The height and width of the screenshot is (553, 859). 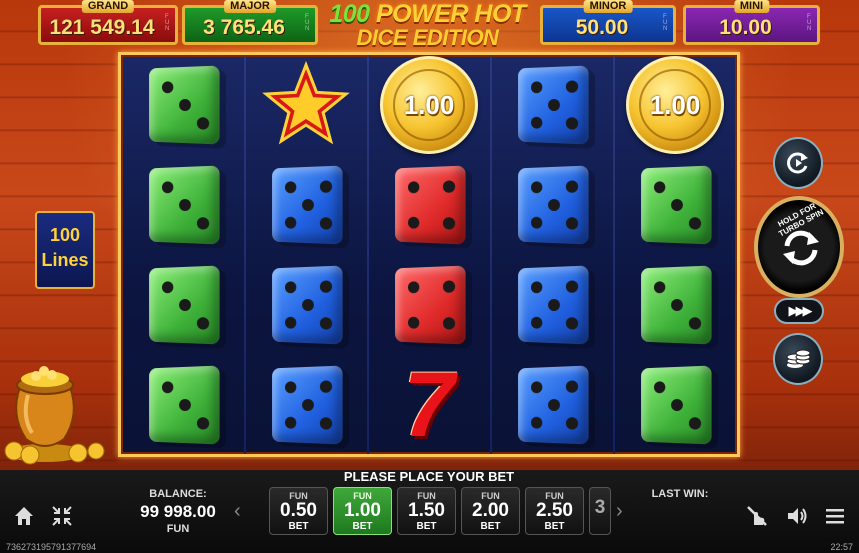 I want to click on balance-value: 99 998.00, so click(x=178, y=511).